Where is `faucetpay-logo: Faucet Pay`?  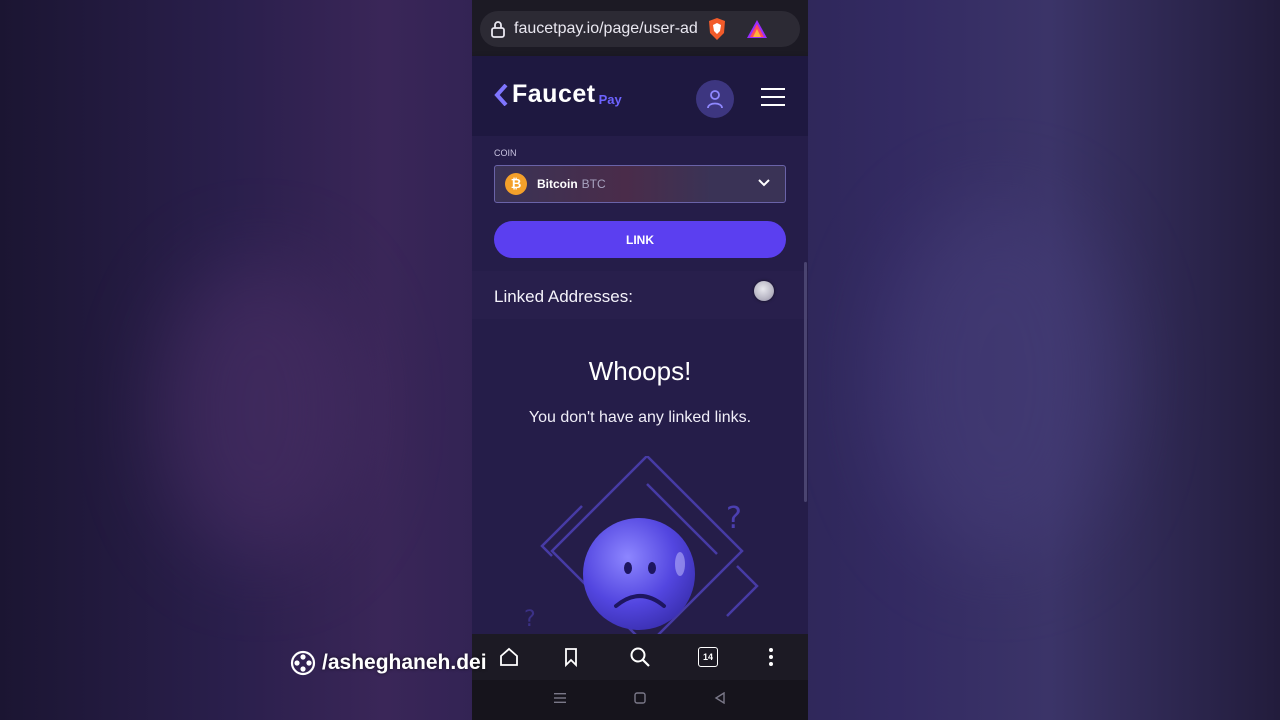 faucetpay-logo: Faucet Pay is located at coordinates (558, 94).